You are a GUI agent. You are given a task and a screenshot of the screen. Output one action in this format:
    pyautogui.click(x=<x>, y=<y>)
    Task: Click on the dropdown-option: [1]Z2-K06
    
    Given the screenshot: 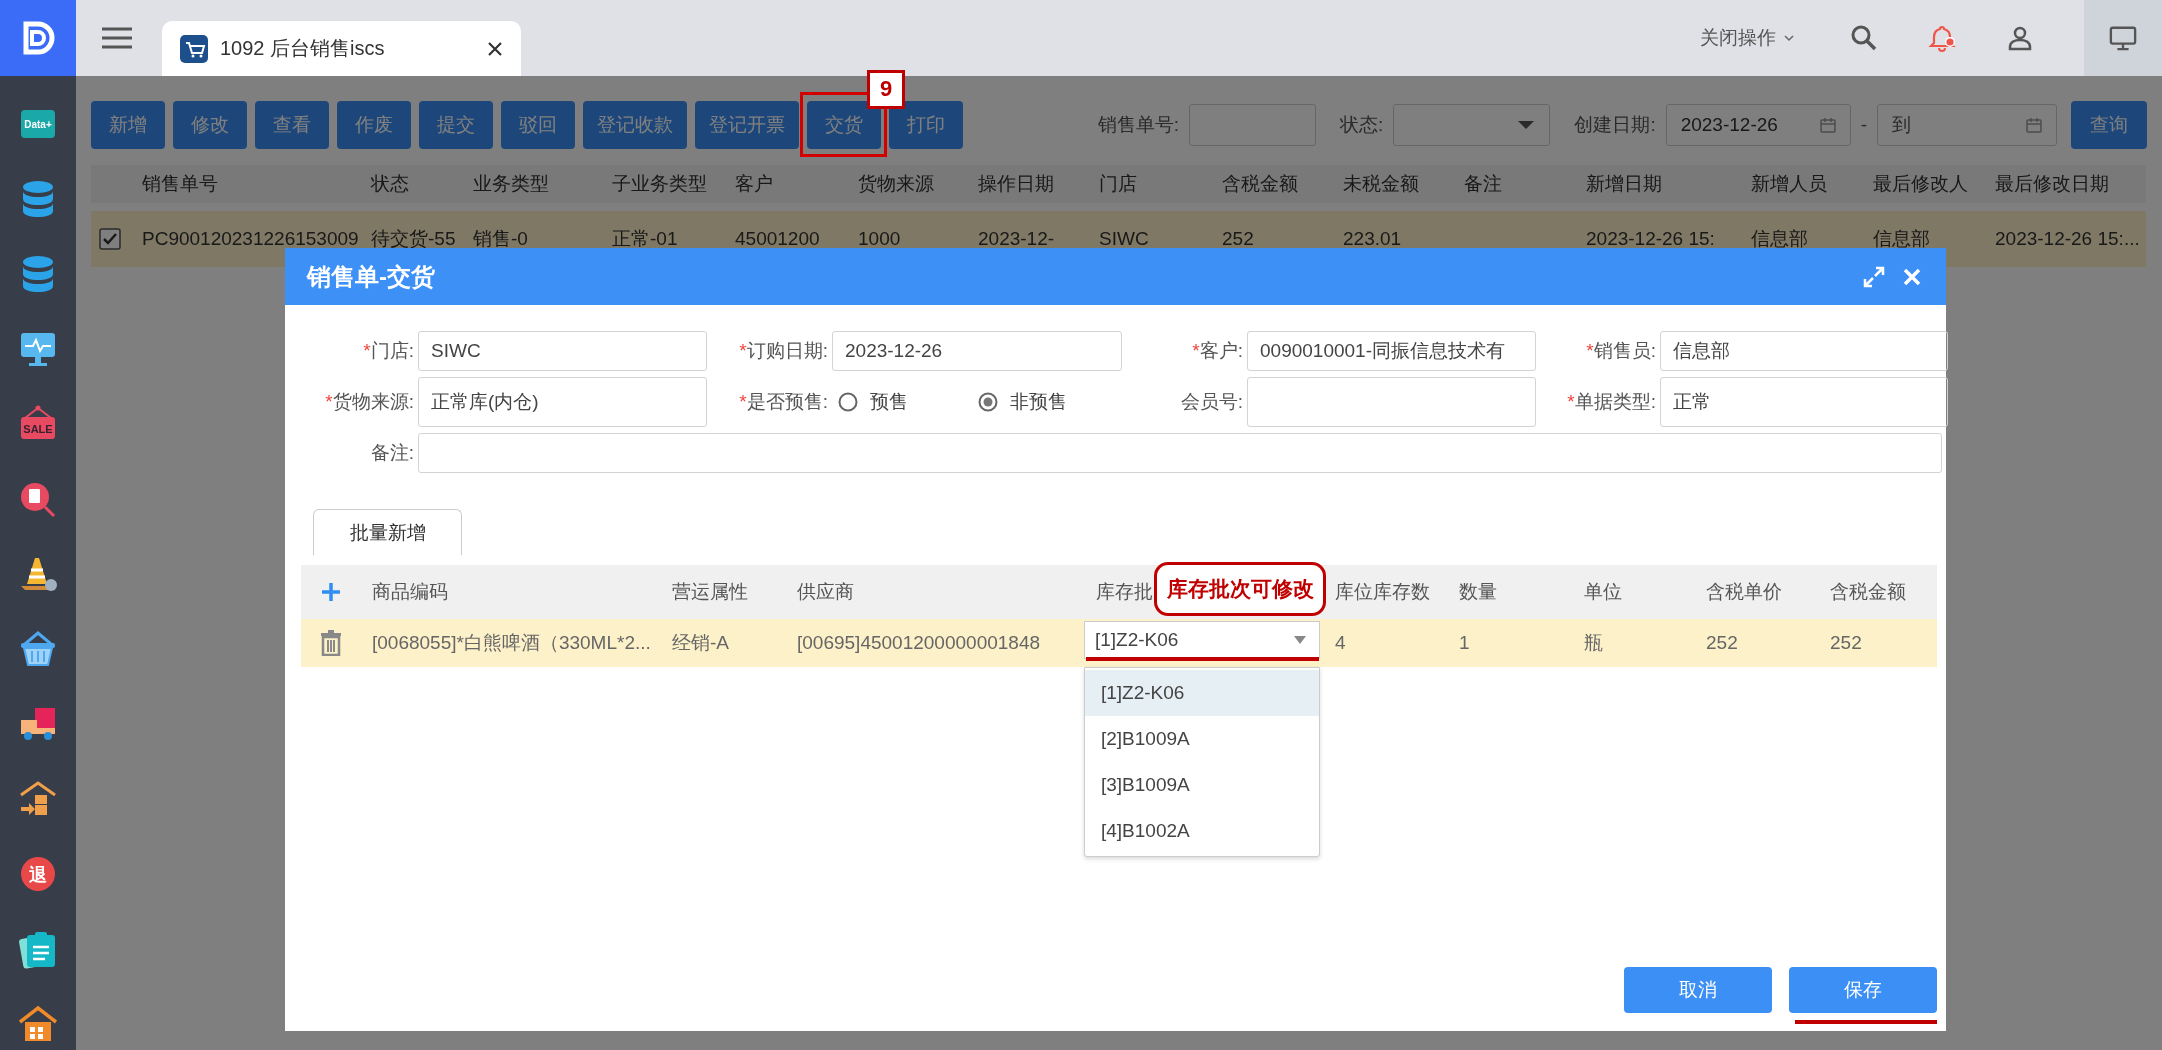 What is the action you would take?
    pyautogui.click(x=1202, y=693)
    